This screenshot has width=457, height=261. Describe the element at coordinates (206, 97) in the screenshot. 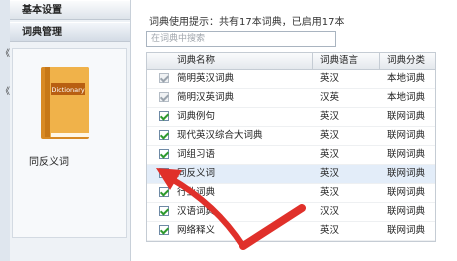

I see `dictionary-name: 简明汉英词典` at that location.